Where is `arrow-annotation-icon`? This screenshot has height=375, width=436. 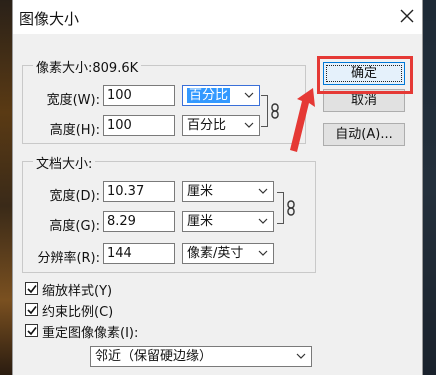
arrow-annotation-icon is located at coordinates (302, 120).